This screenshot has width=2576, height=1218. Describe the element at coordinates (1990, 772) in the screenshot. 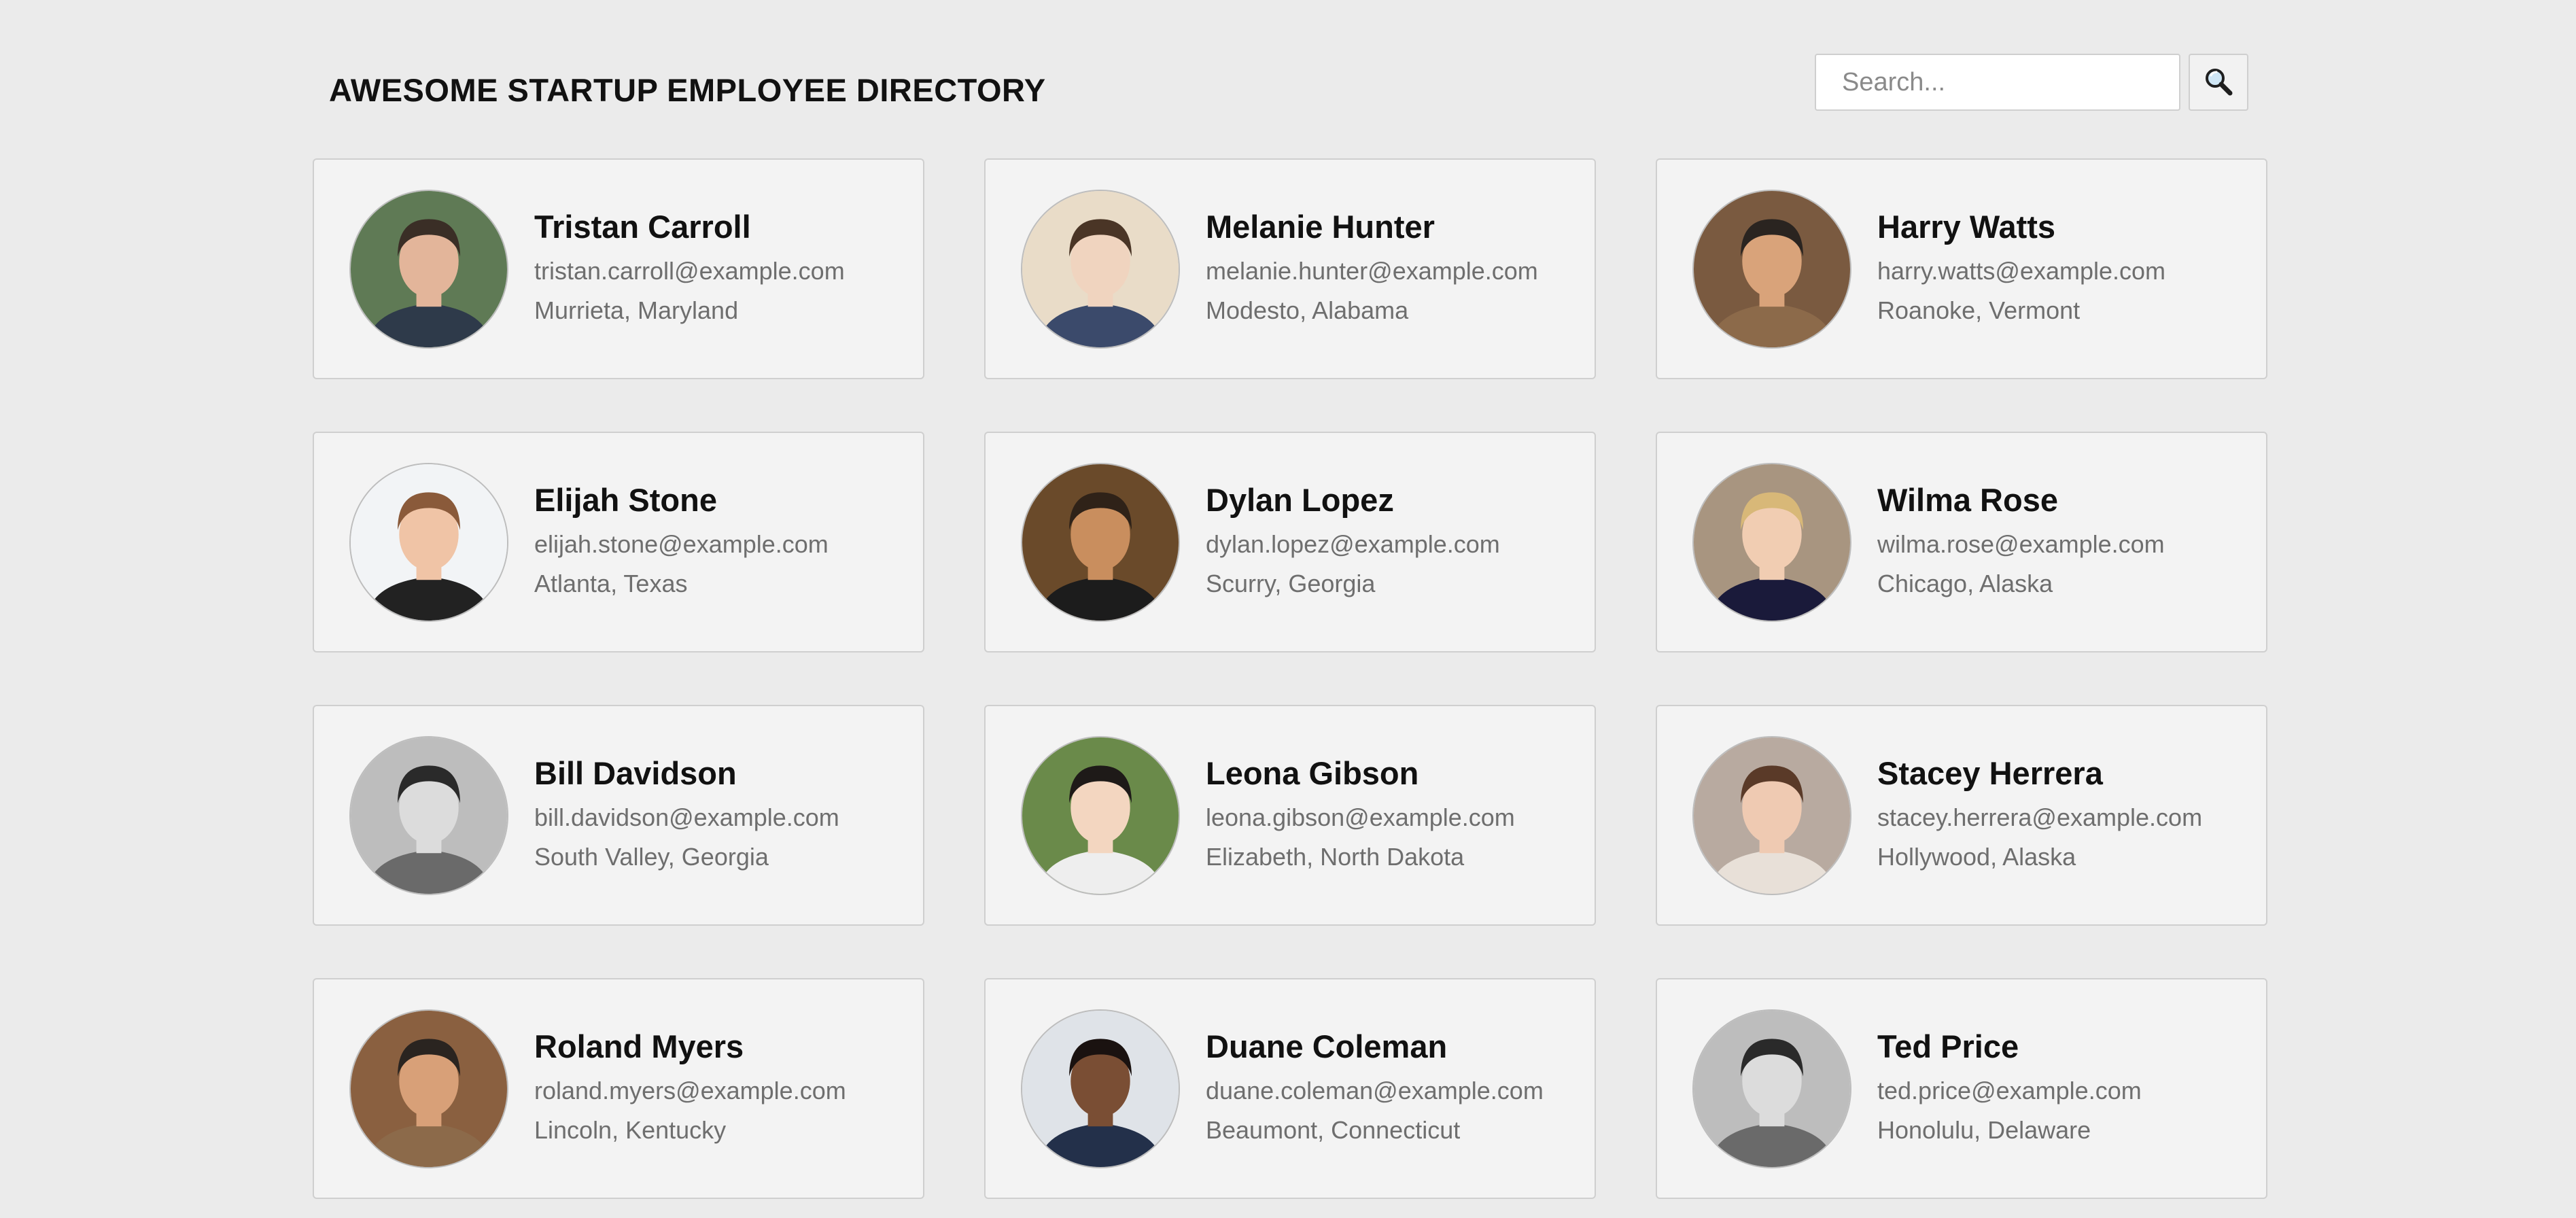

I see `employee-name: Stacey Herrera` at that location.